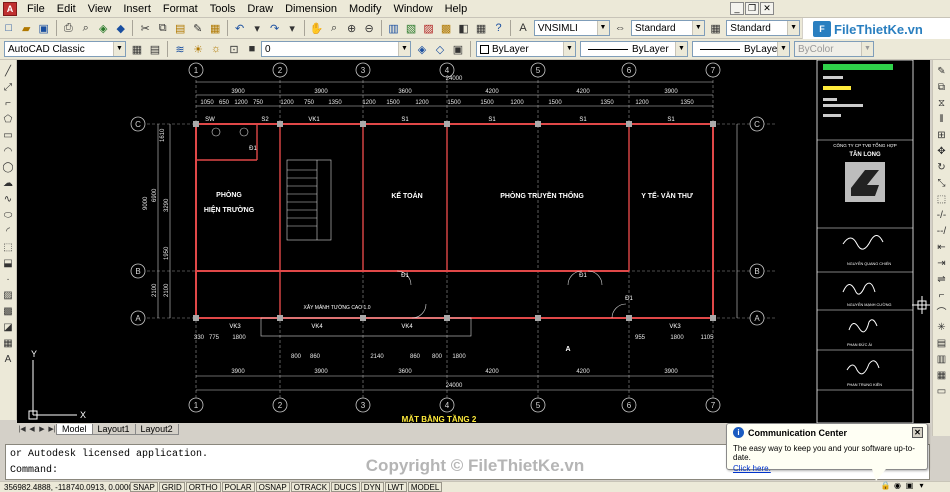 Image resolution: width=950 pixels, height=492 pixels. What do you see at coordinates (763, 28) in the screenshot?
I see `table-style-select: Standard ▼` at bounding box center [763, 28].